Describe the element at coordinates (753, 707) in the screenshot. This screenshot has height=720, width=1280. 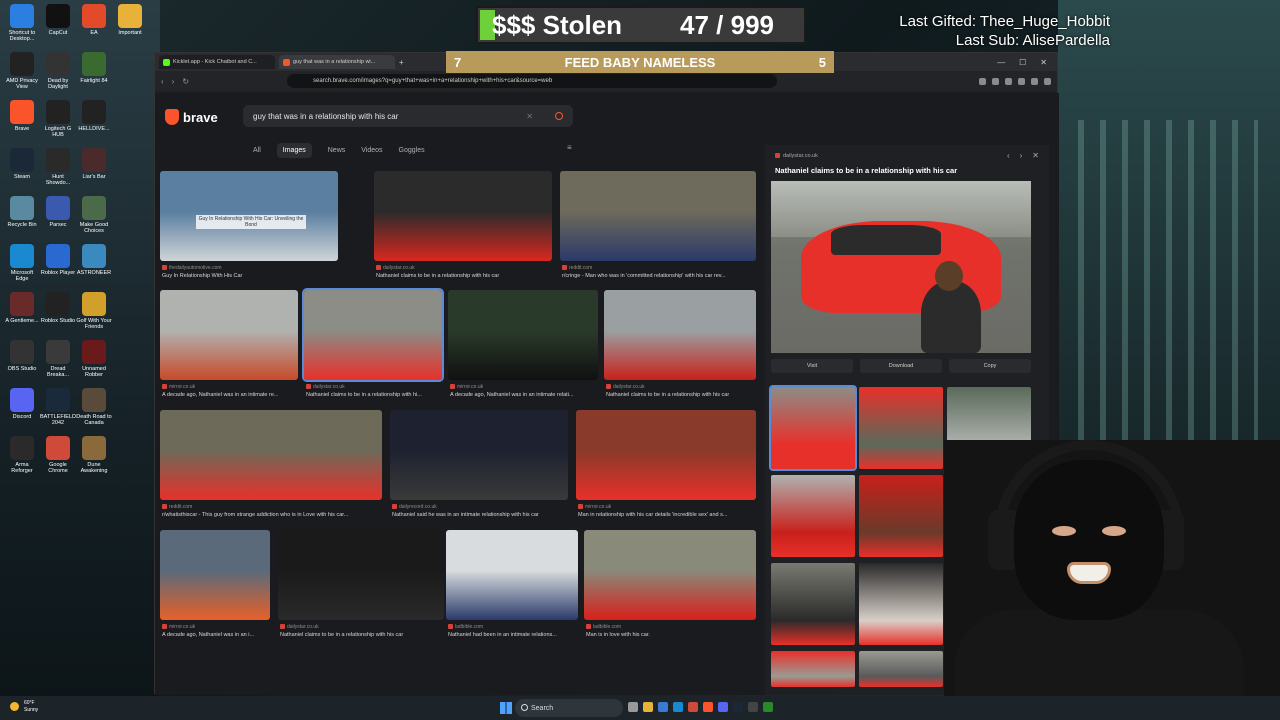
I see `obs-icon` at that location.